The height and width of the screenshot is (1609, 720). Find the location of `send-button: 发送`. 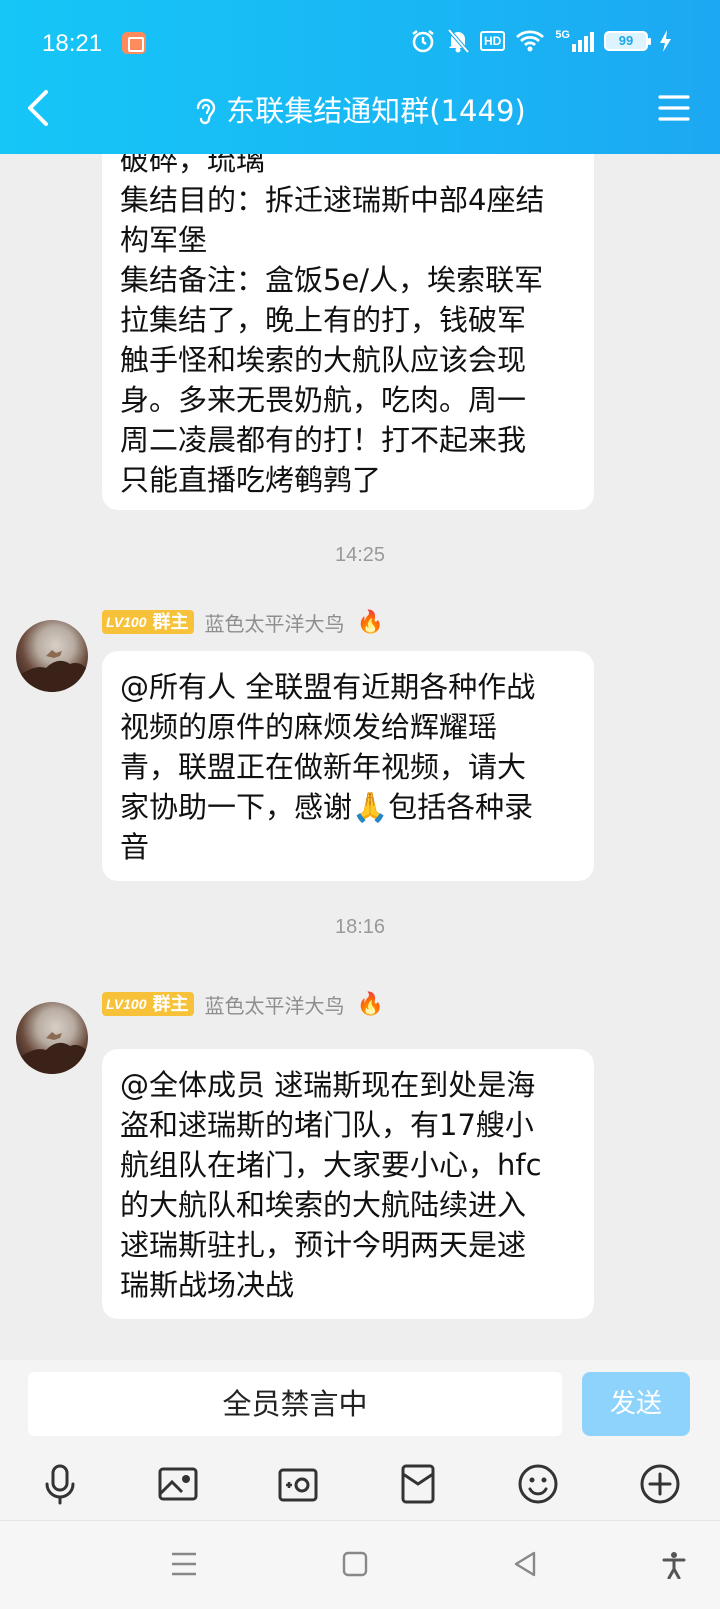

send-button: 发送 is located at coordinates (636, 1404).